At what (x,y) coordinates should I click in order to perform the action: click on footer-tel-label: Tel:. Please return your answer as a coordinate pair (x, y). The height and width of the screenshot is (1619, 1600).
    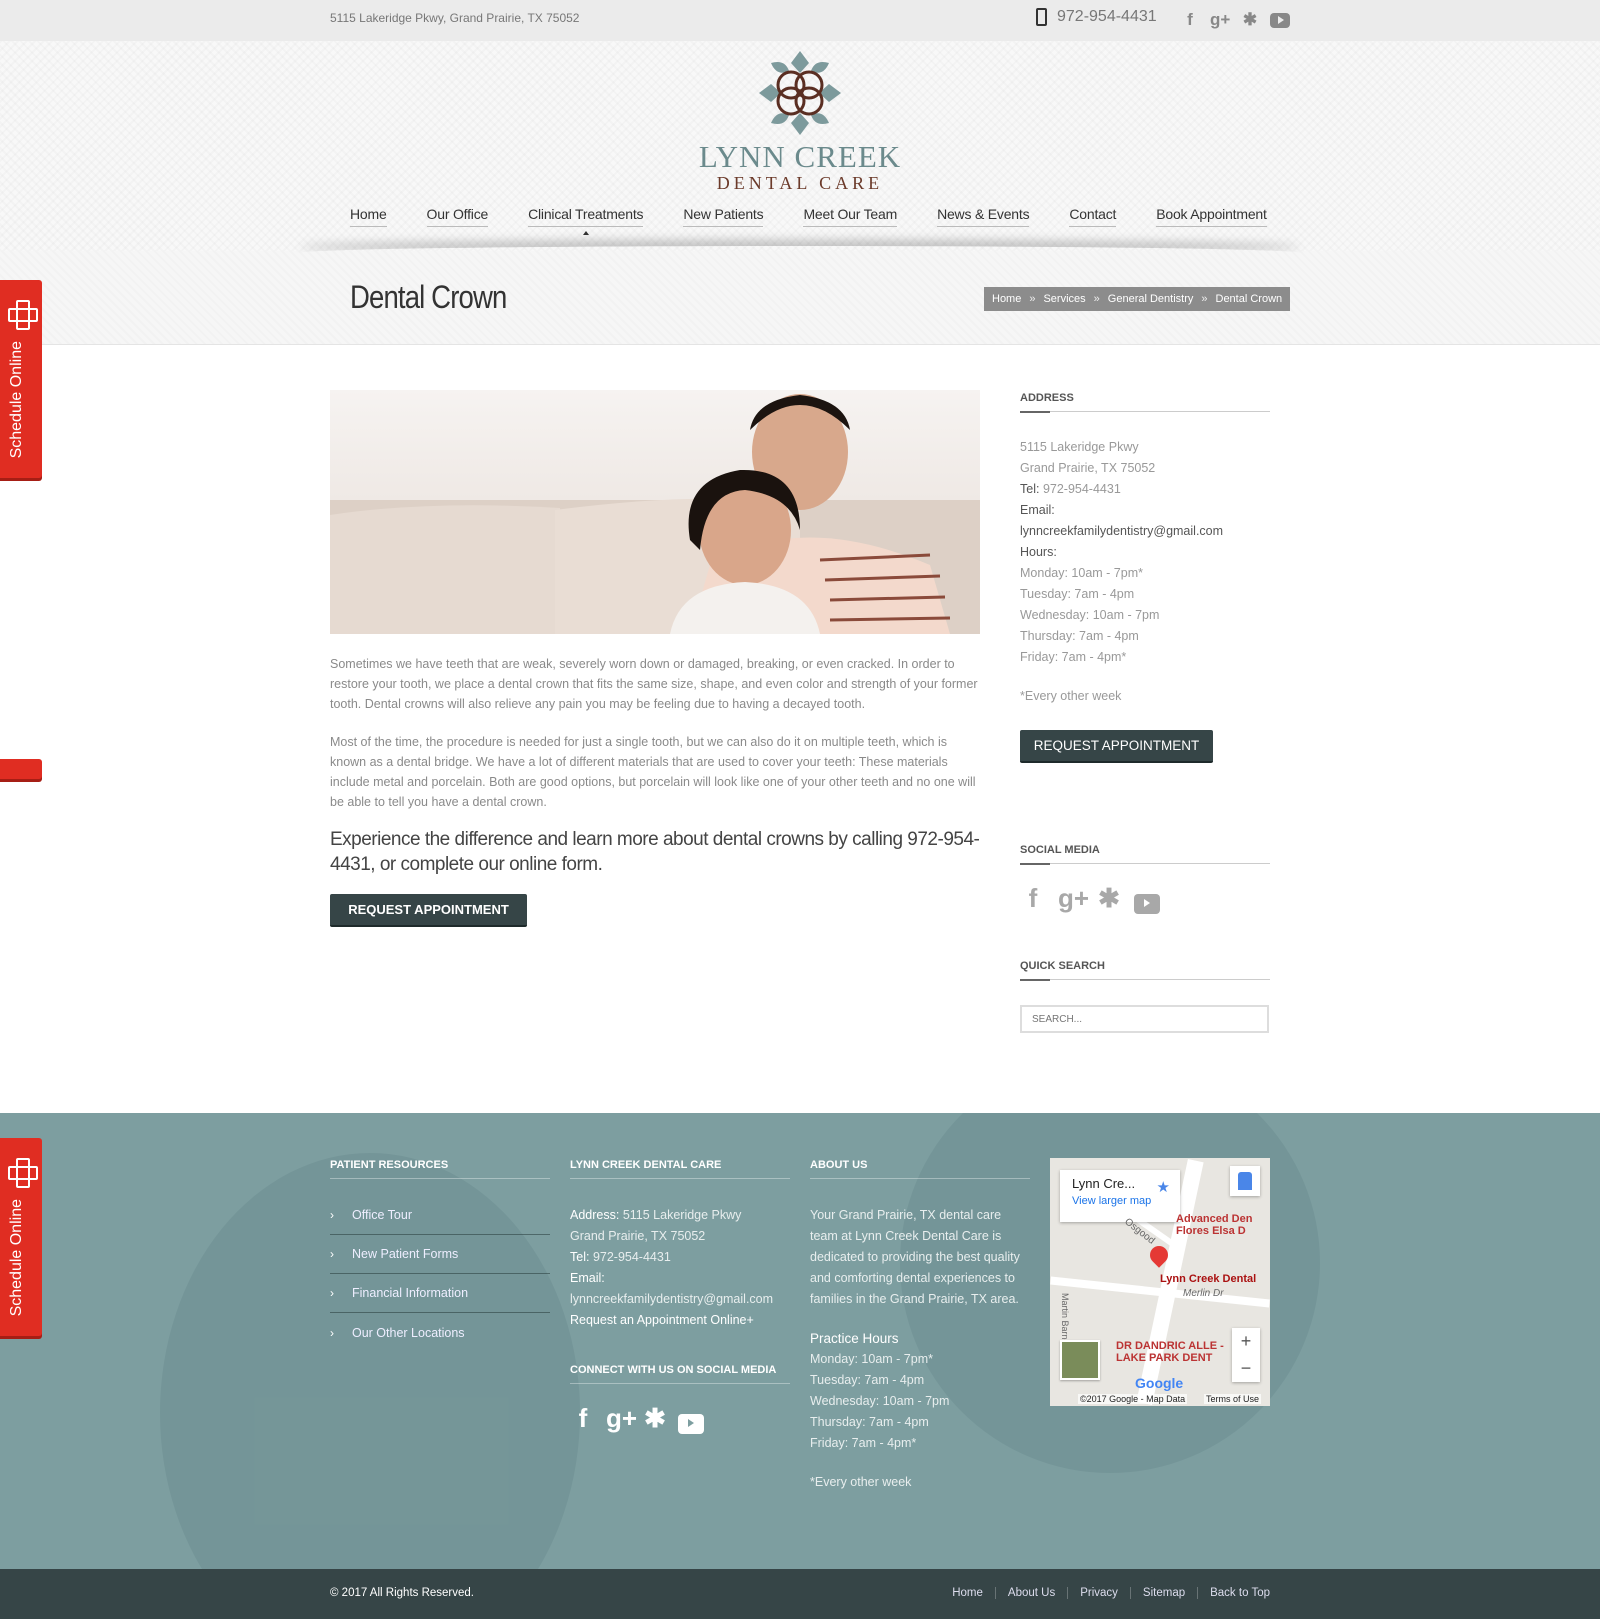
    Looking at the image, I should click on (580, 1257).